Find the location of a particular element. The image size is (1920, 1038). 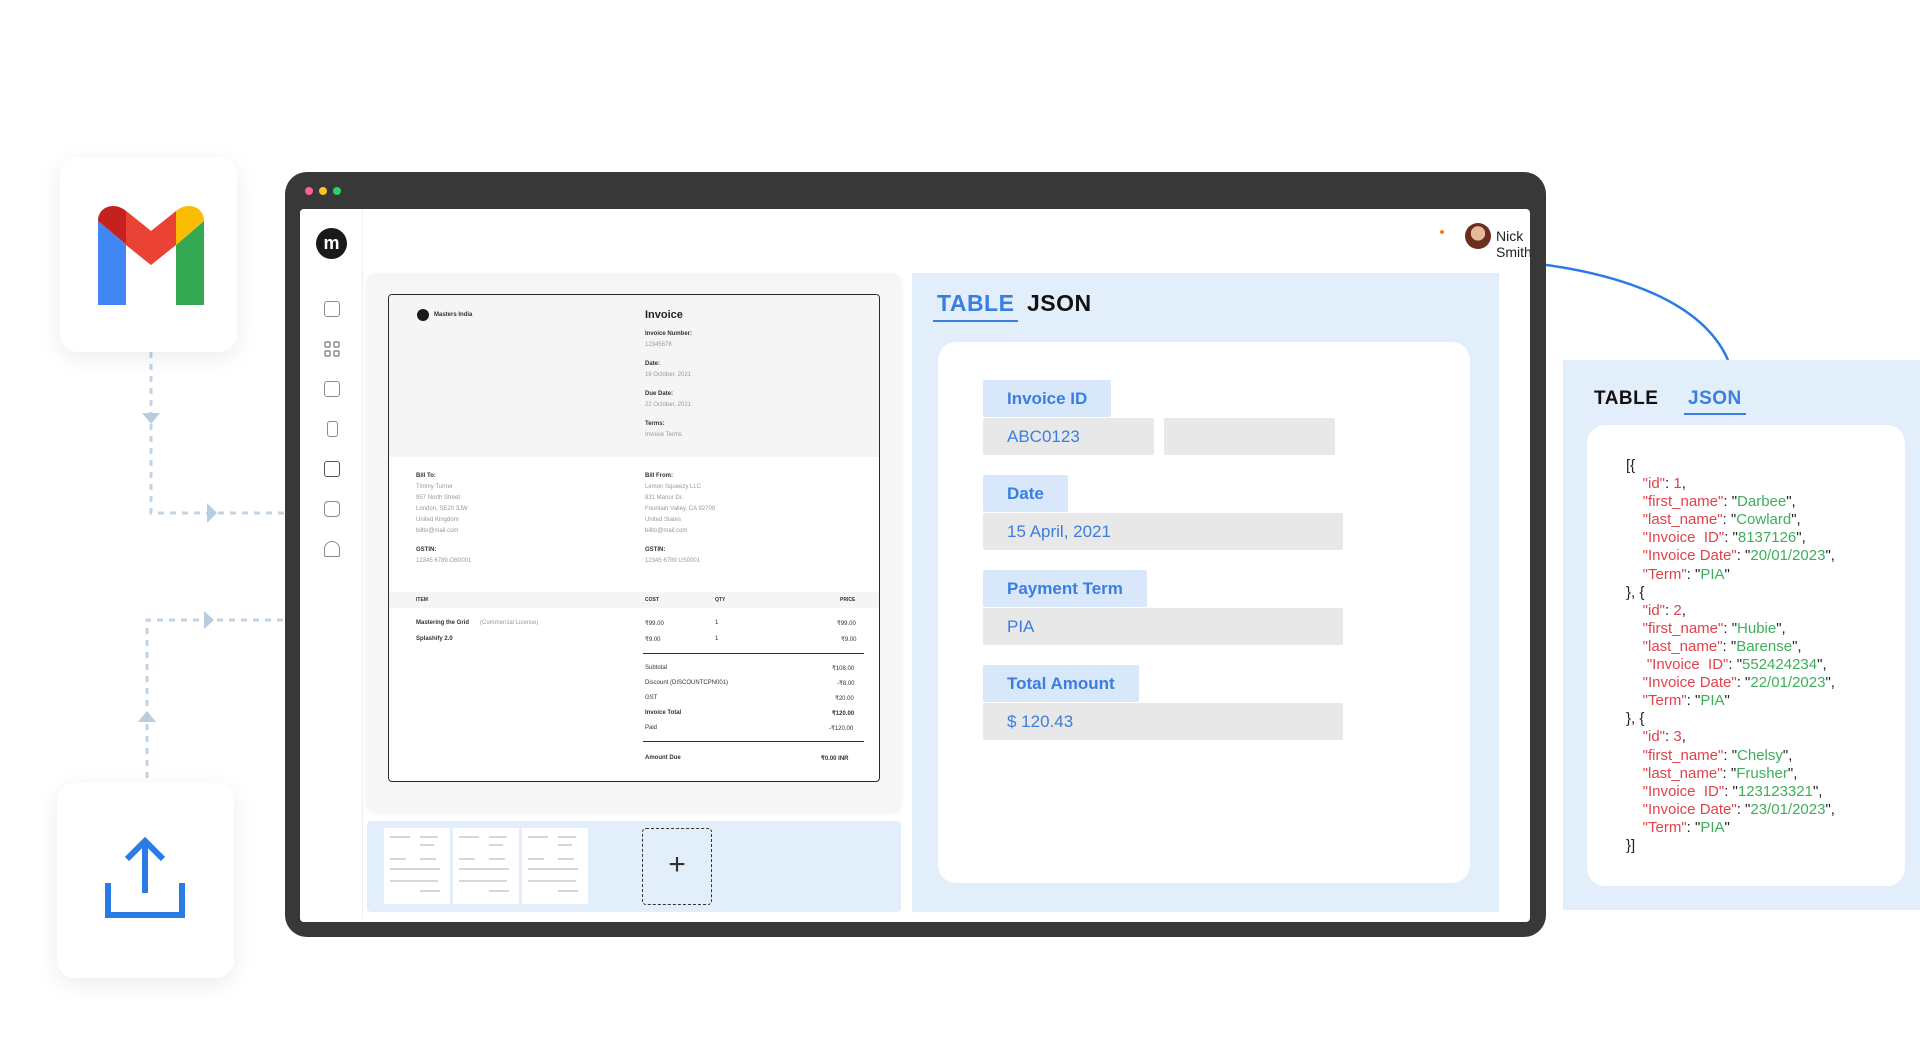

amount-due-value: ₹0.00 INR is located at coordinates (835, 759).